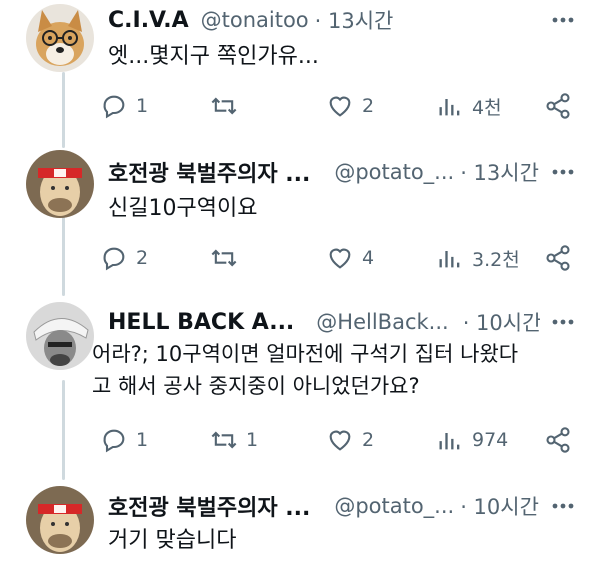 This screenshot has width=600, height=562. Describe the element at coordinates (324, 506) in the screenshot. I see `tweet-header: 호전광 북벌주의자 ... @potato_... · 10시간` at that location.